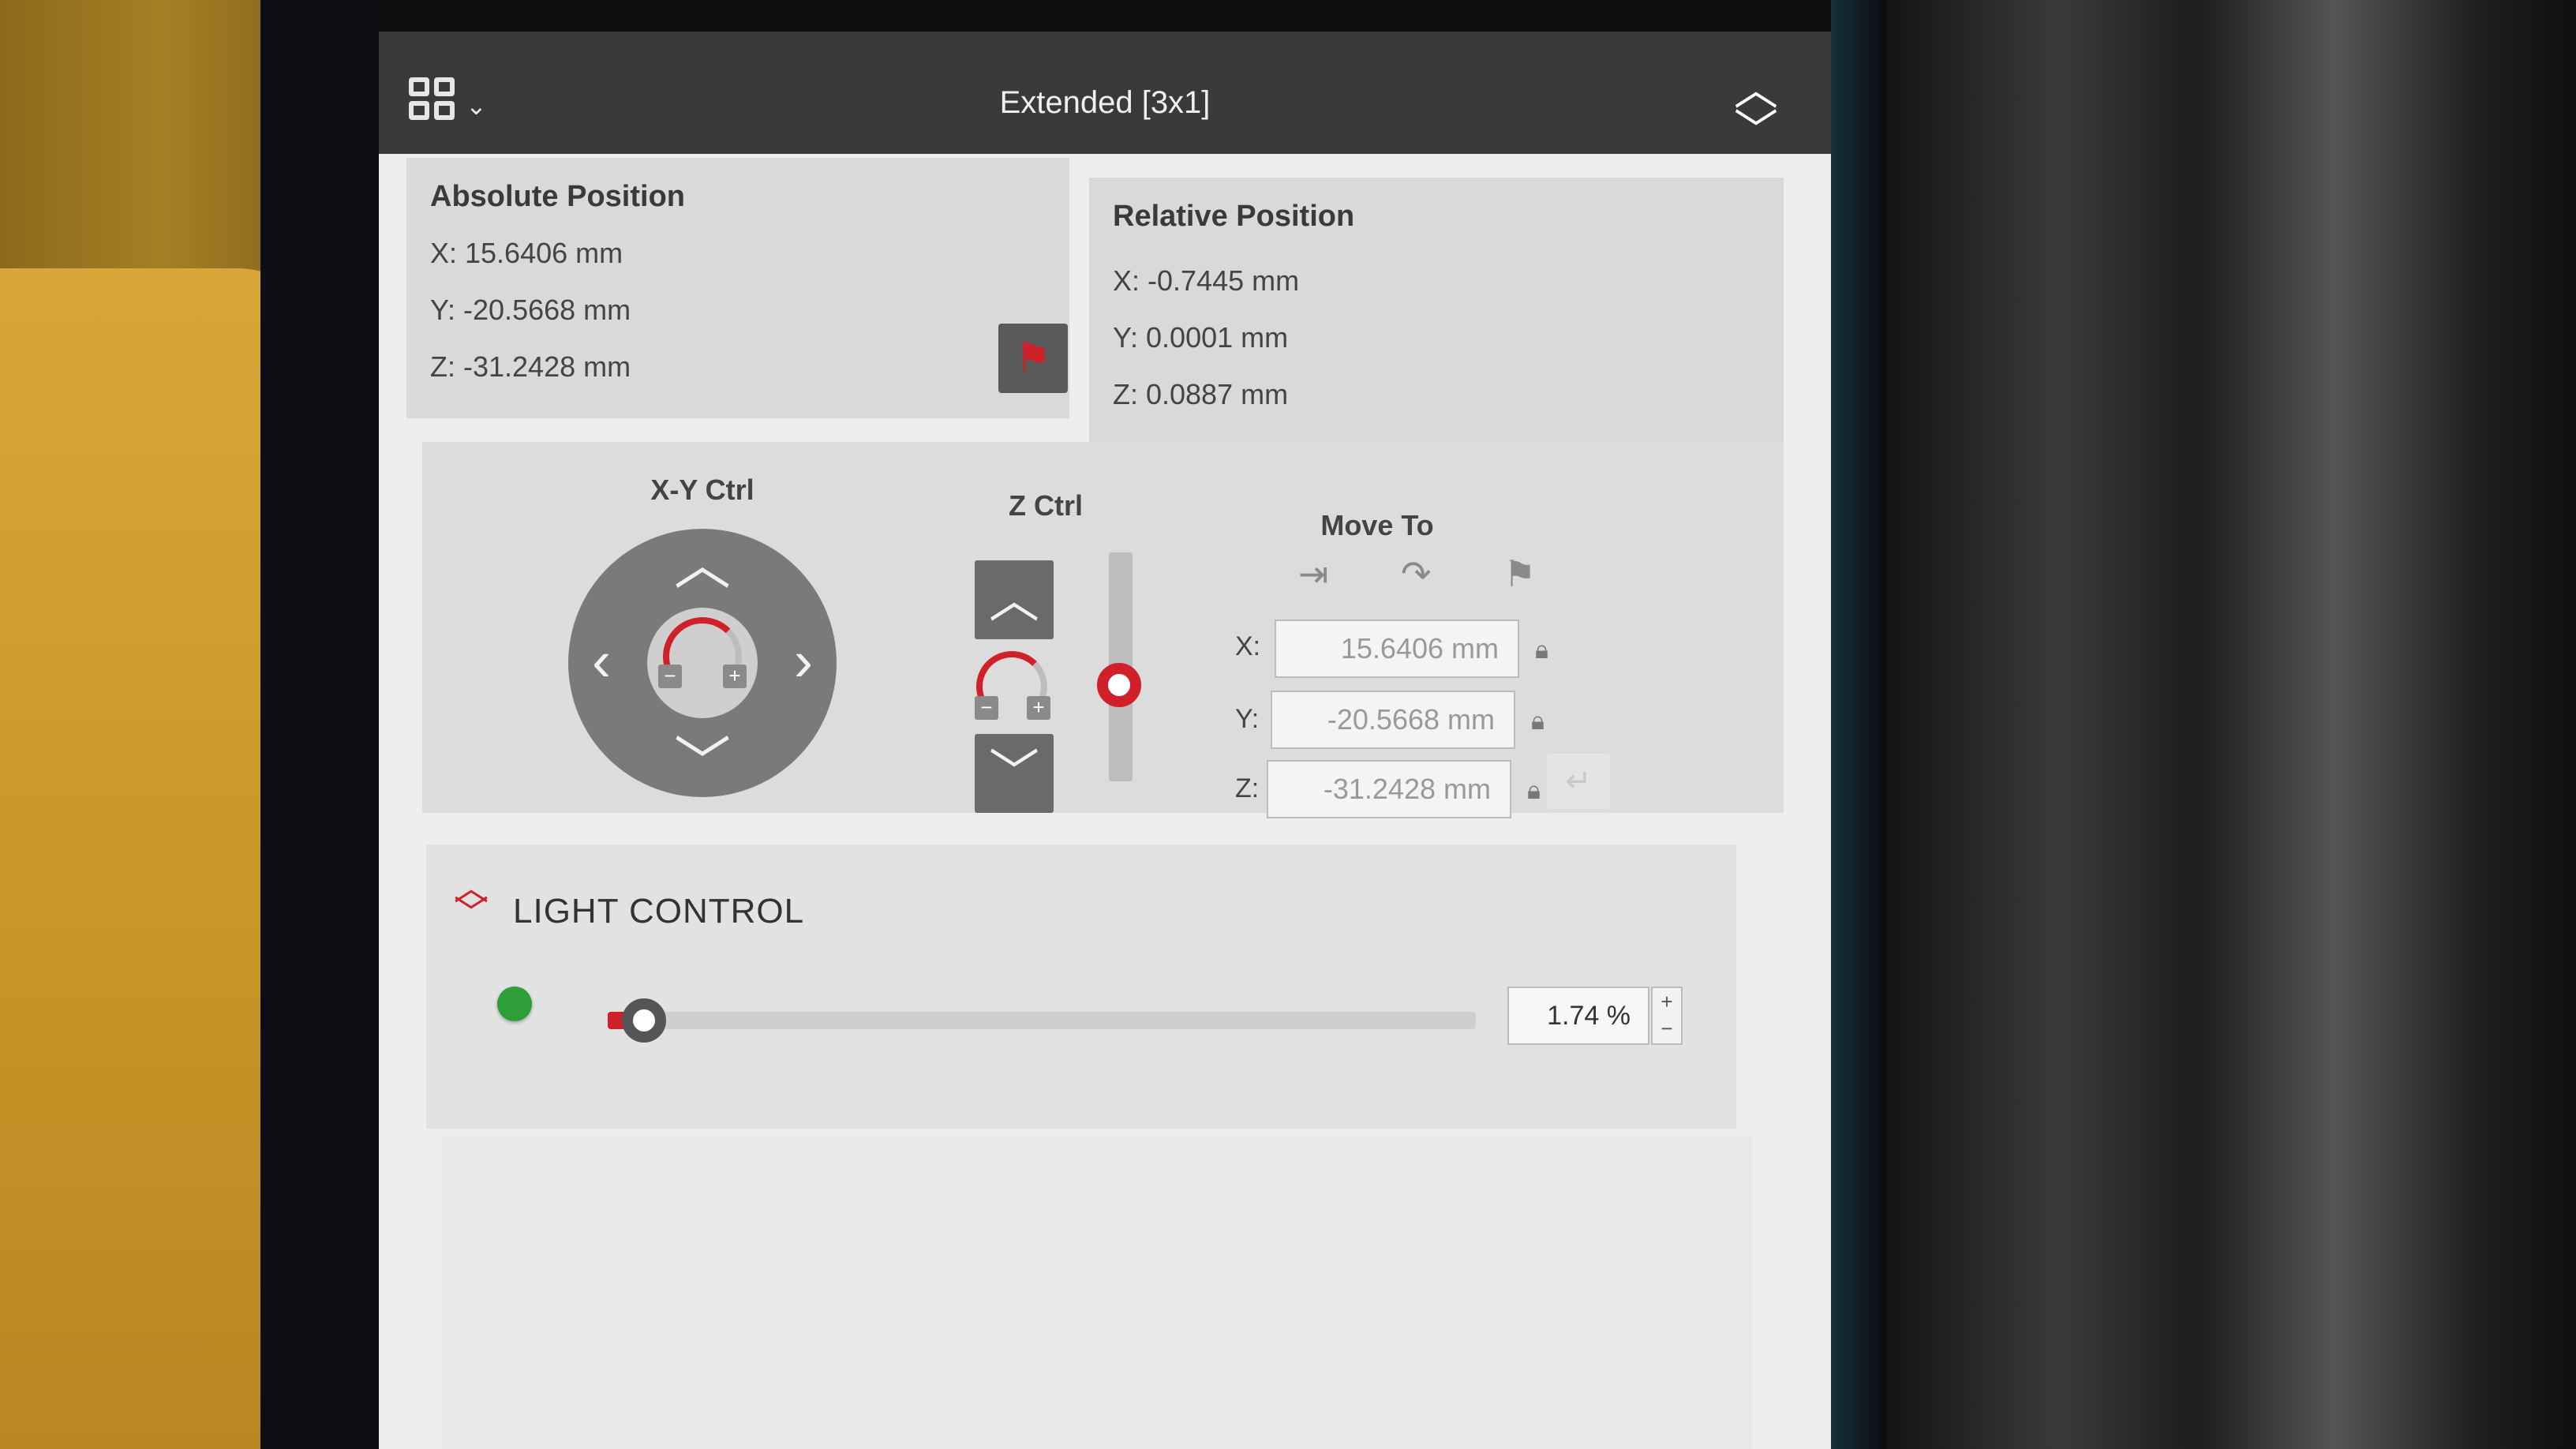 The image size is (2576, 1449). I want to click on light-status-indicator, so click(514, 1004).